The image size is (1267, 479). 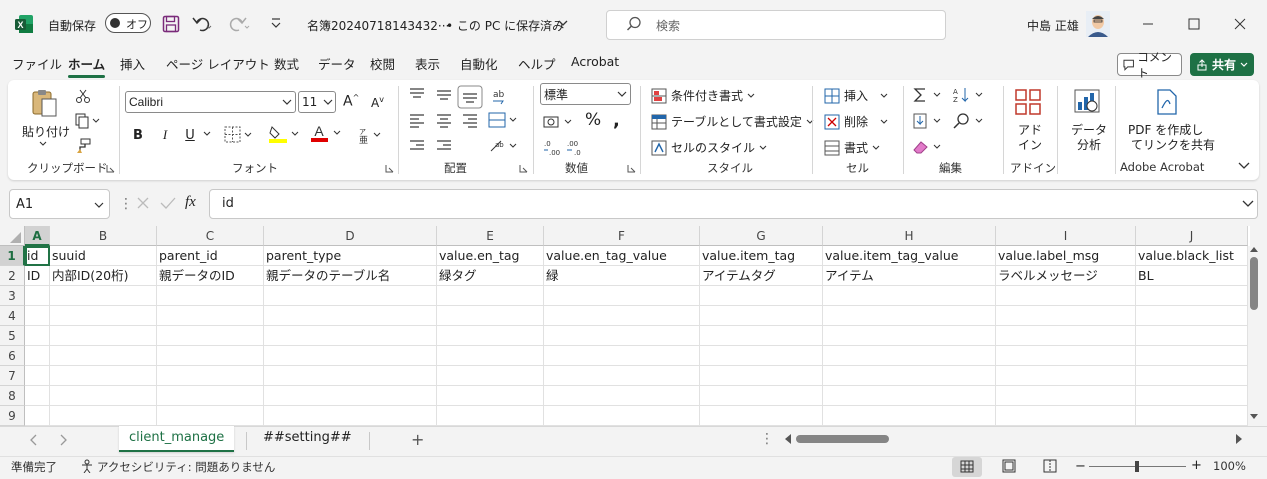 What do you see at coordinates (317, 102) in the screenshot?
I see `font-size-select: 11` at bounding box center [317, 102].